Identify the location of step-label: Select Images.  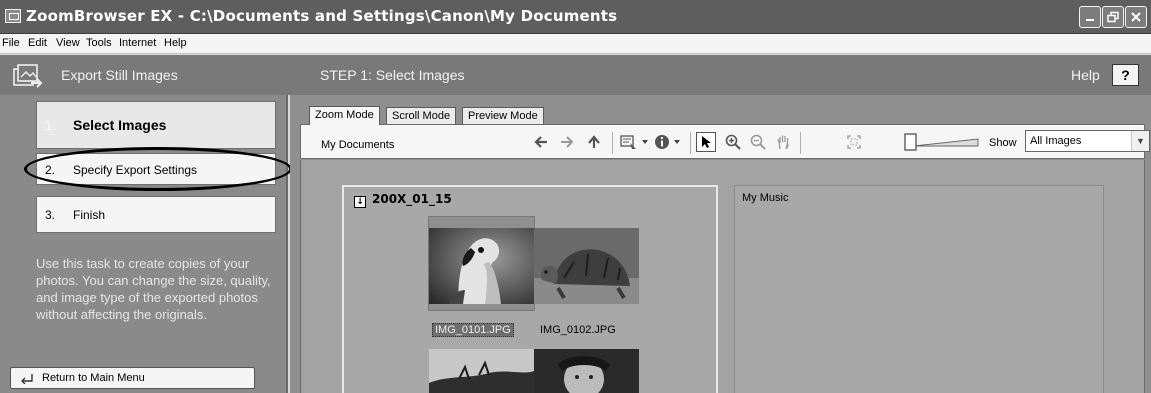
(120, 125).